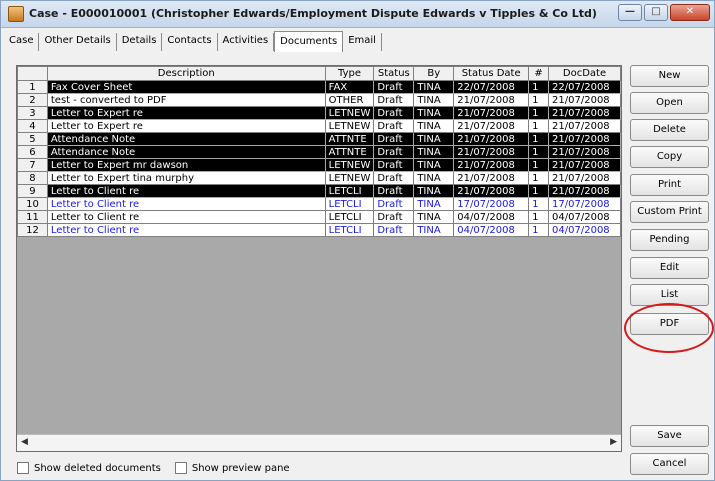  I want to click on cell-description: Letter to Expert tina murphy, so click(186, 178).